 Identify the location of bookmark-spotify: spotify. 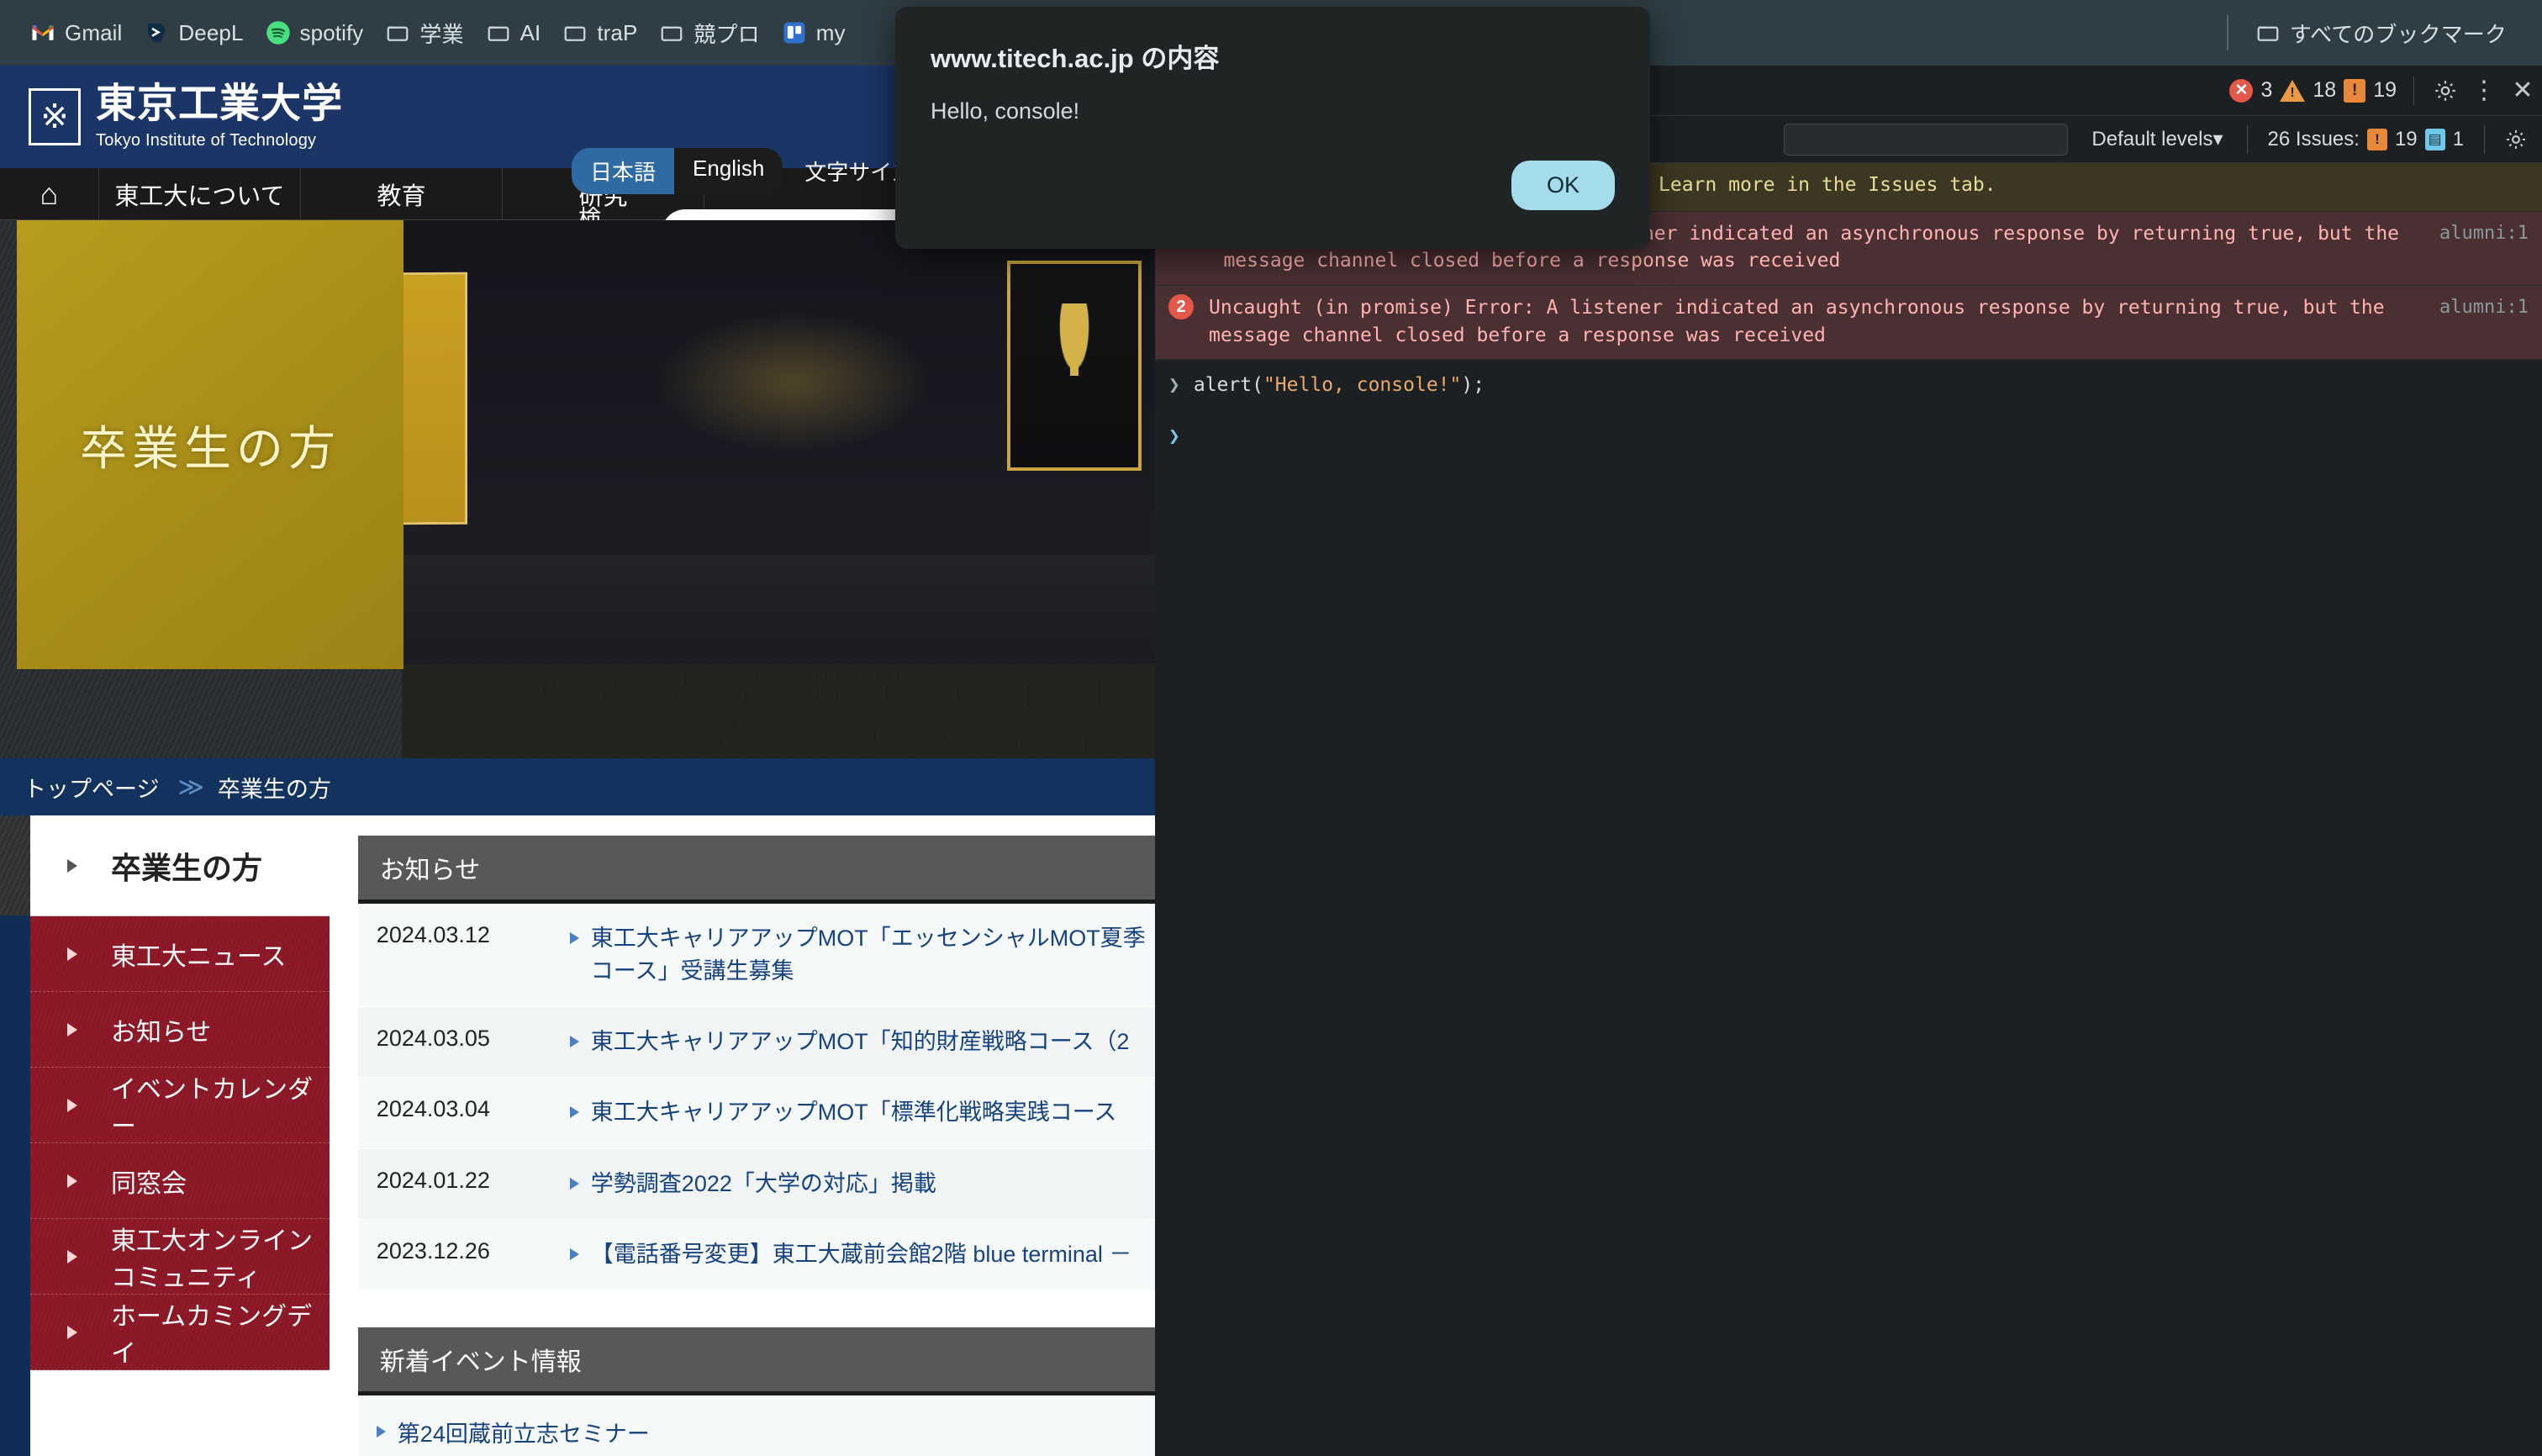
(317, 33).